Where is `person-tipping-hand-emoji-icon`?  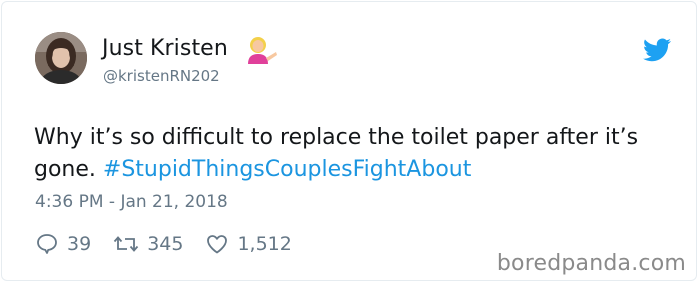
person-tipping-hand-emoji-icon is located at coordinates (262, 50).